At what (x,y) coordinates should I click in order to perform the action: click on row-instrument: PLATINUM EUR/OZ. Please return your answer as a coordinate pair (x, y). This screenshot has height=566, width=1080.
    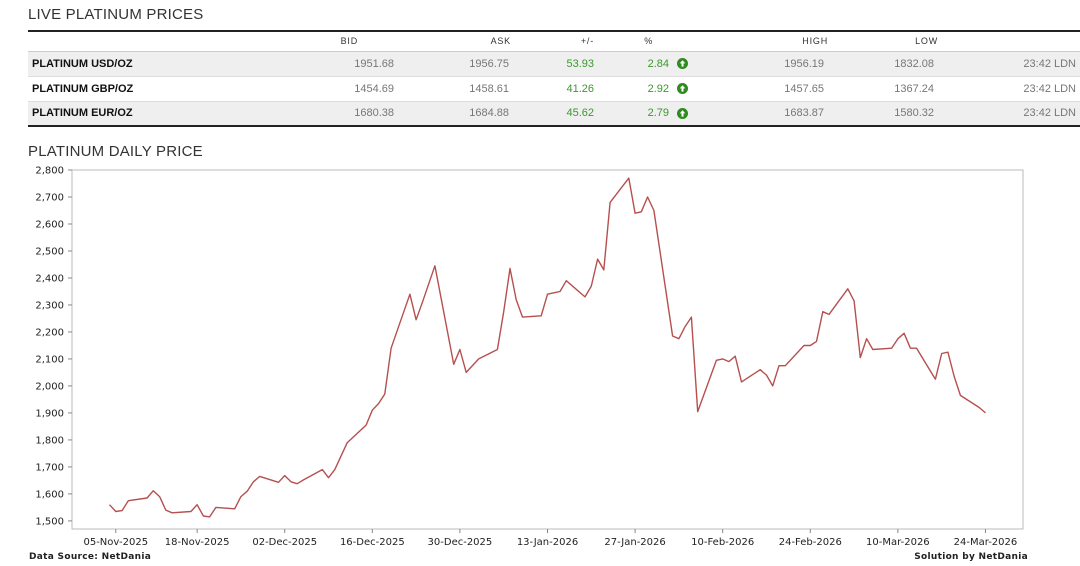
    Looking at the image, I should click on (82, 113).